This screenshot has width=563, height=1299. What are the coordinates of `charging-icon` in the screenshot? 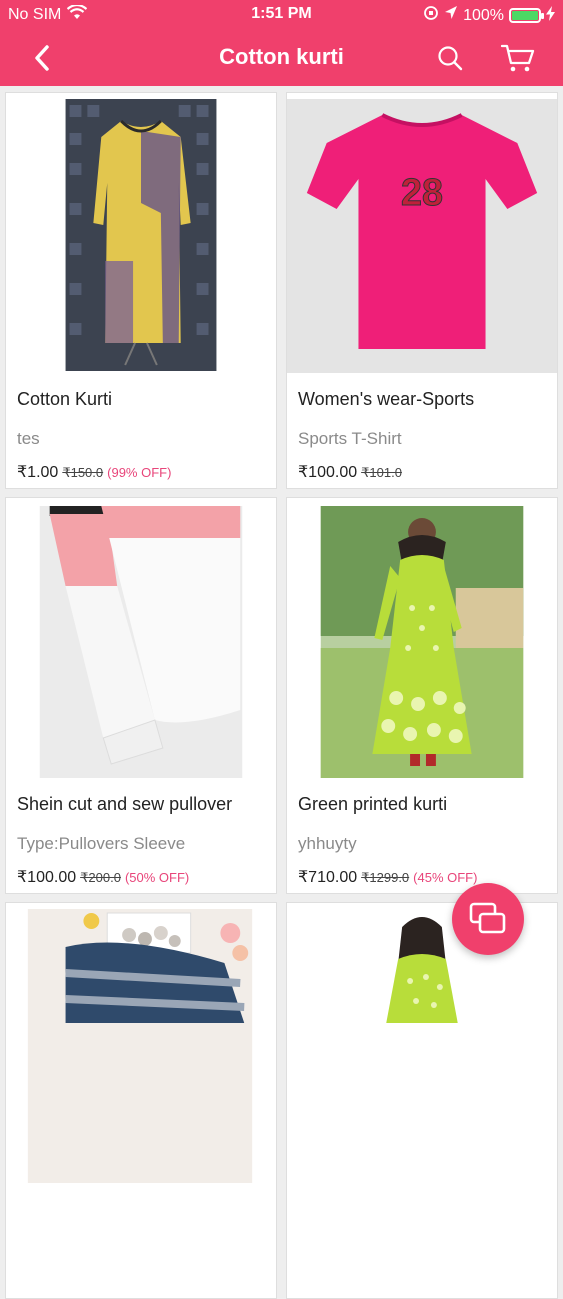 It's located at (550, 15).